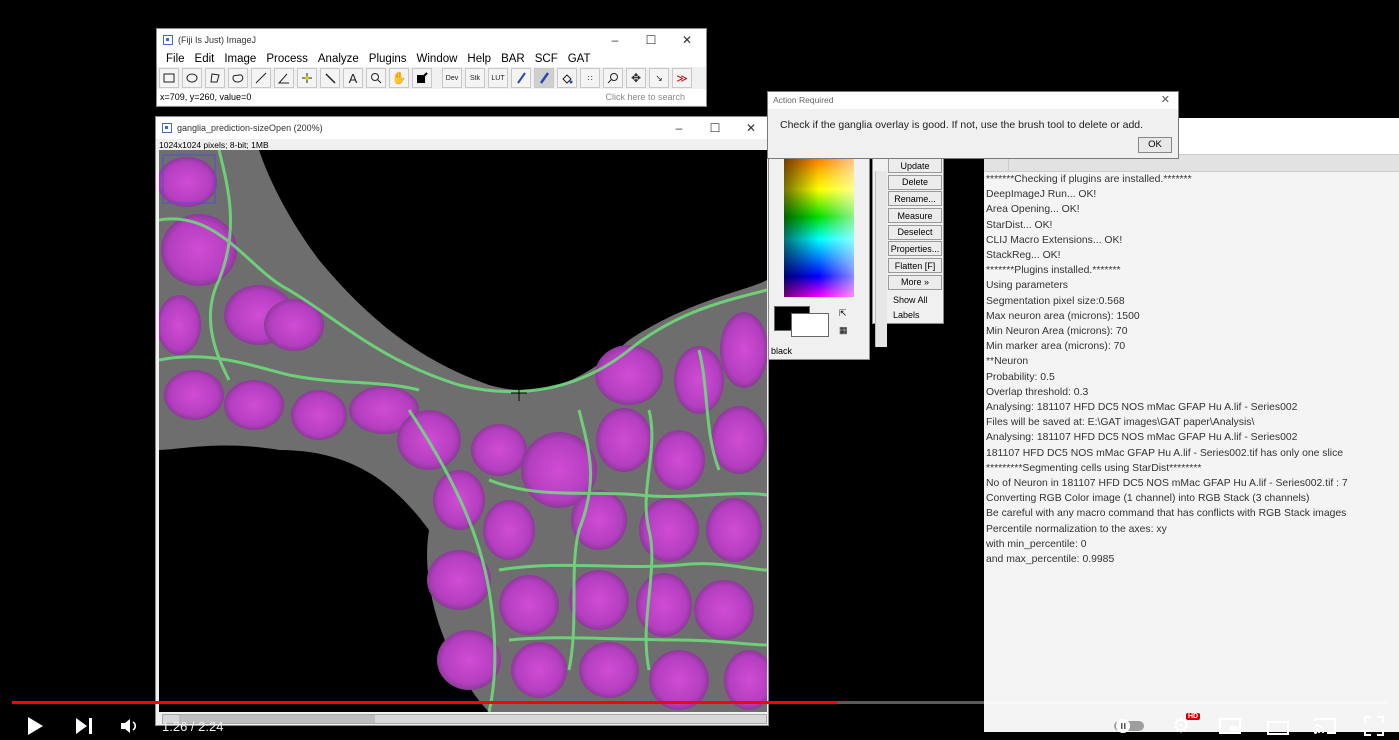  Describe the element at coordinates (193, 726) in the screenshot. I see `video-time: 1:26 / 2:24` at that location.